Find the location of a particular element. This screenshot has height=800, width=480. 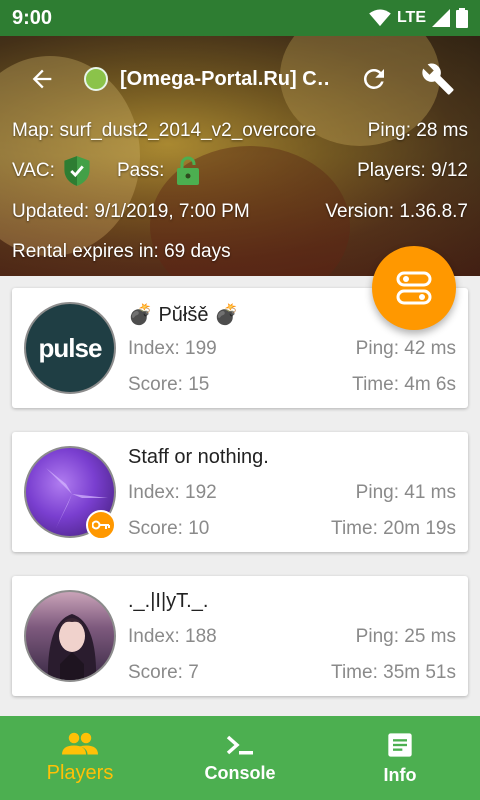

key-icon is located at coordinates (101, 525).